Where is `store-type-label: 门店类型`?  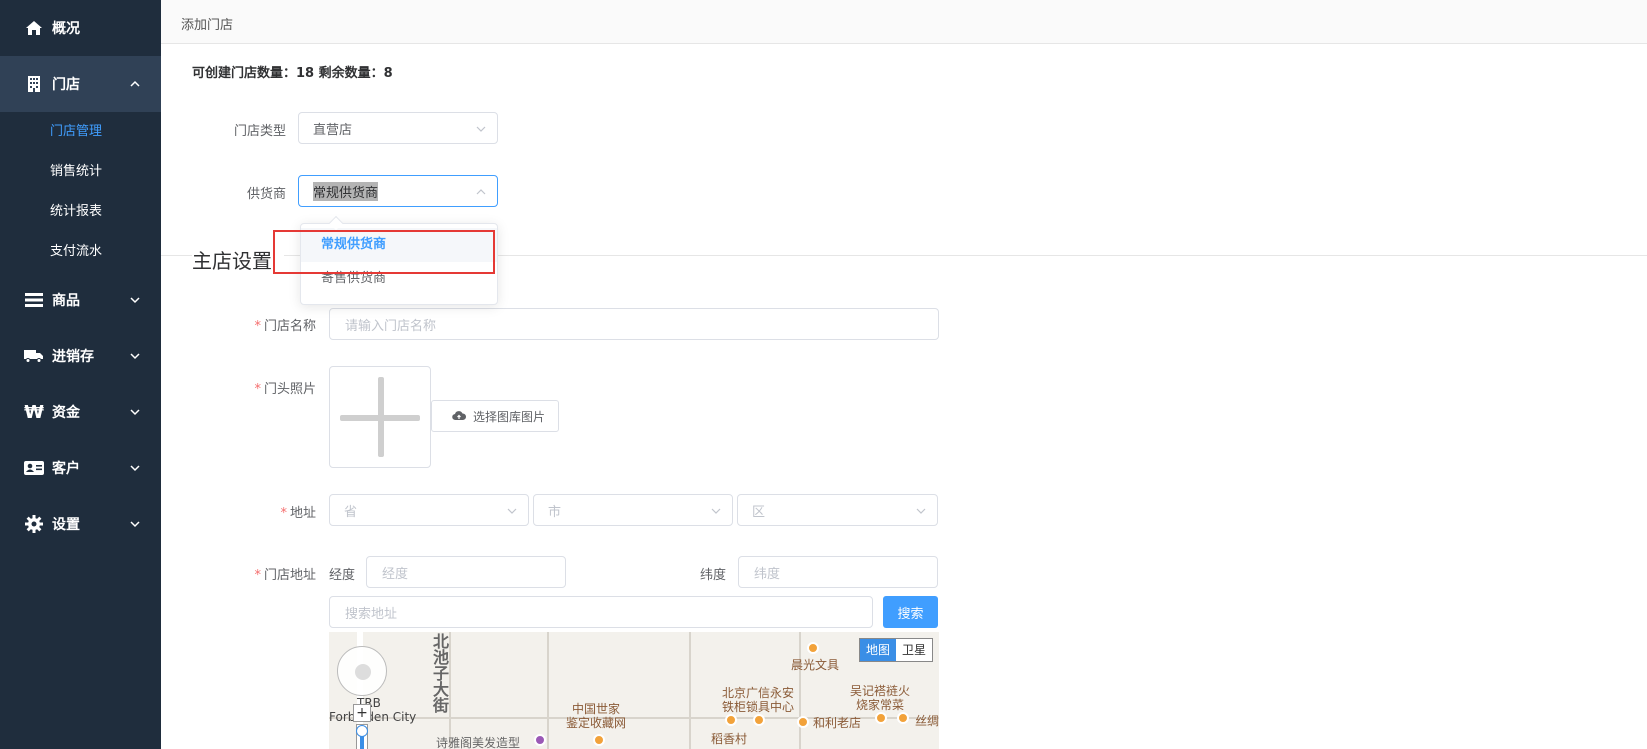
store-type-label: 门店类型 is located at coordinates (259, 131).